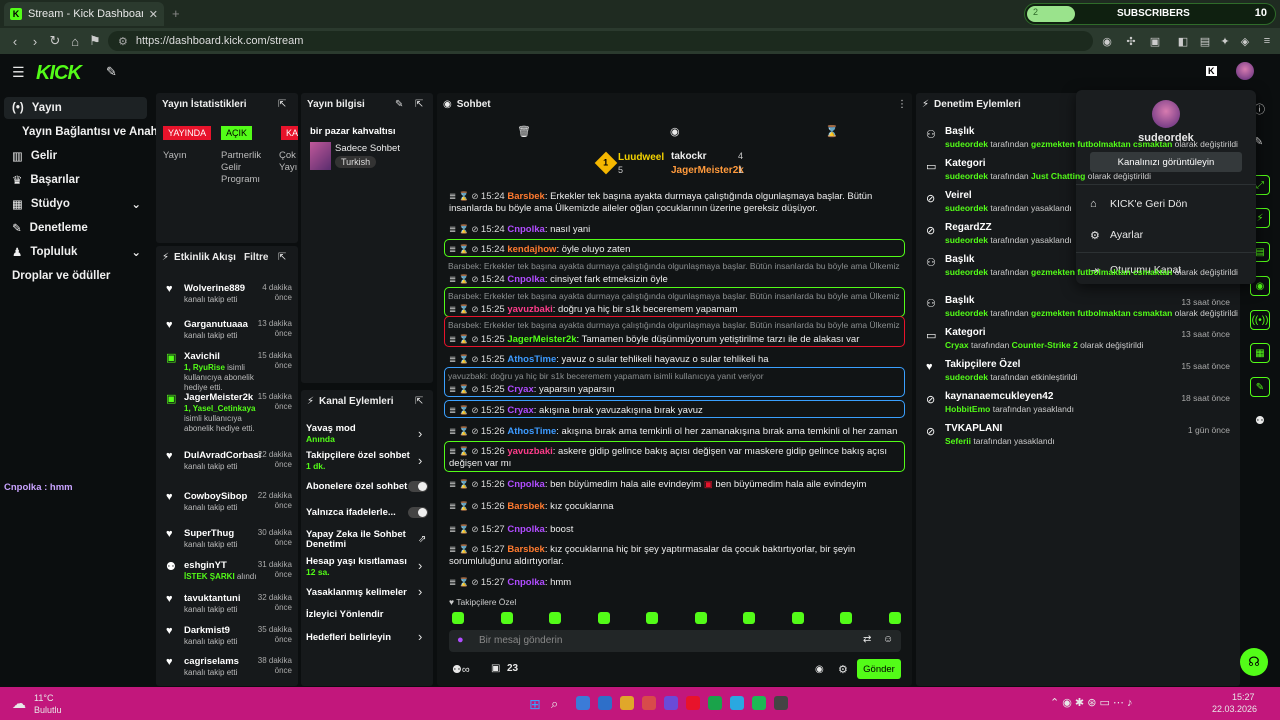  Describe the element at coordinates (75, 108) in the screenshot. I see `nav-stream: (•) Yayın` at that location.